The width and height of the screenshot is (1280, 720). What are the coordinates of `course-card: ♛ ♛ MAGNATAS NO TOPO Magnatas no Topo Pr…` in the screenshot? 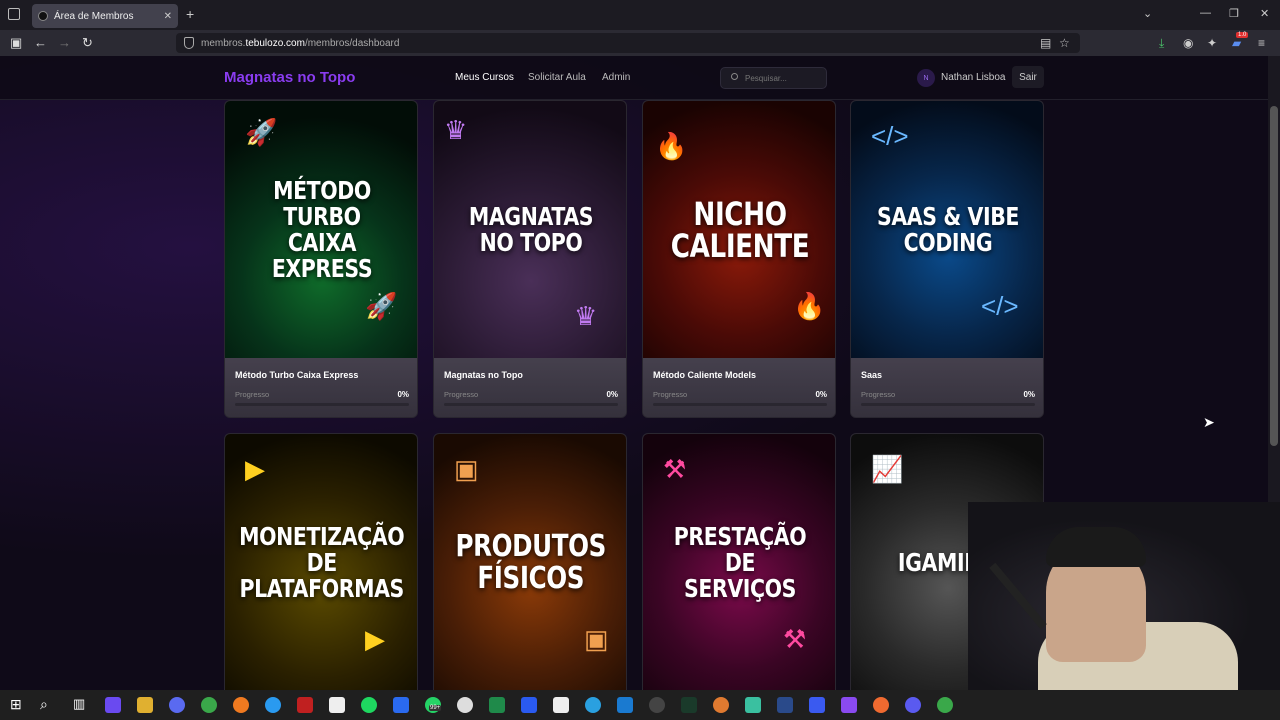 It's located at (530, 259).